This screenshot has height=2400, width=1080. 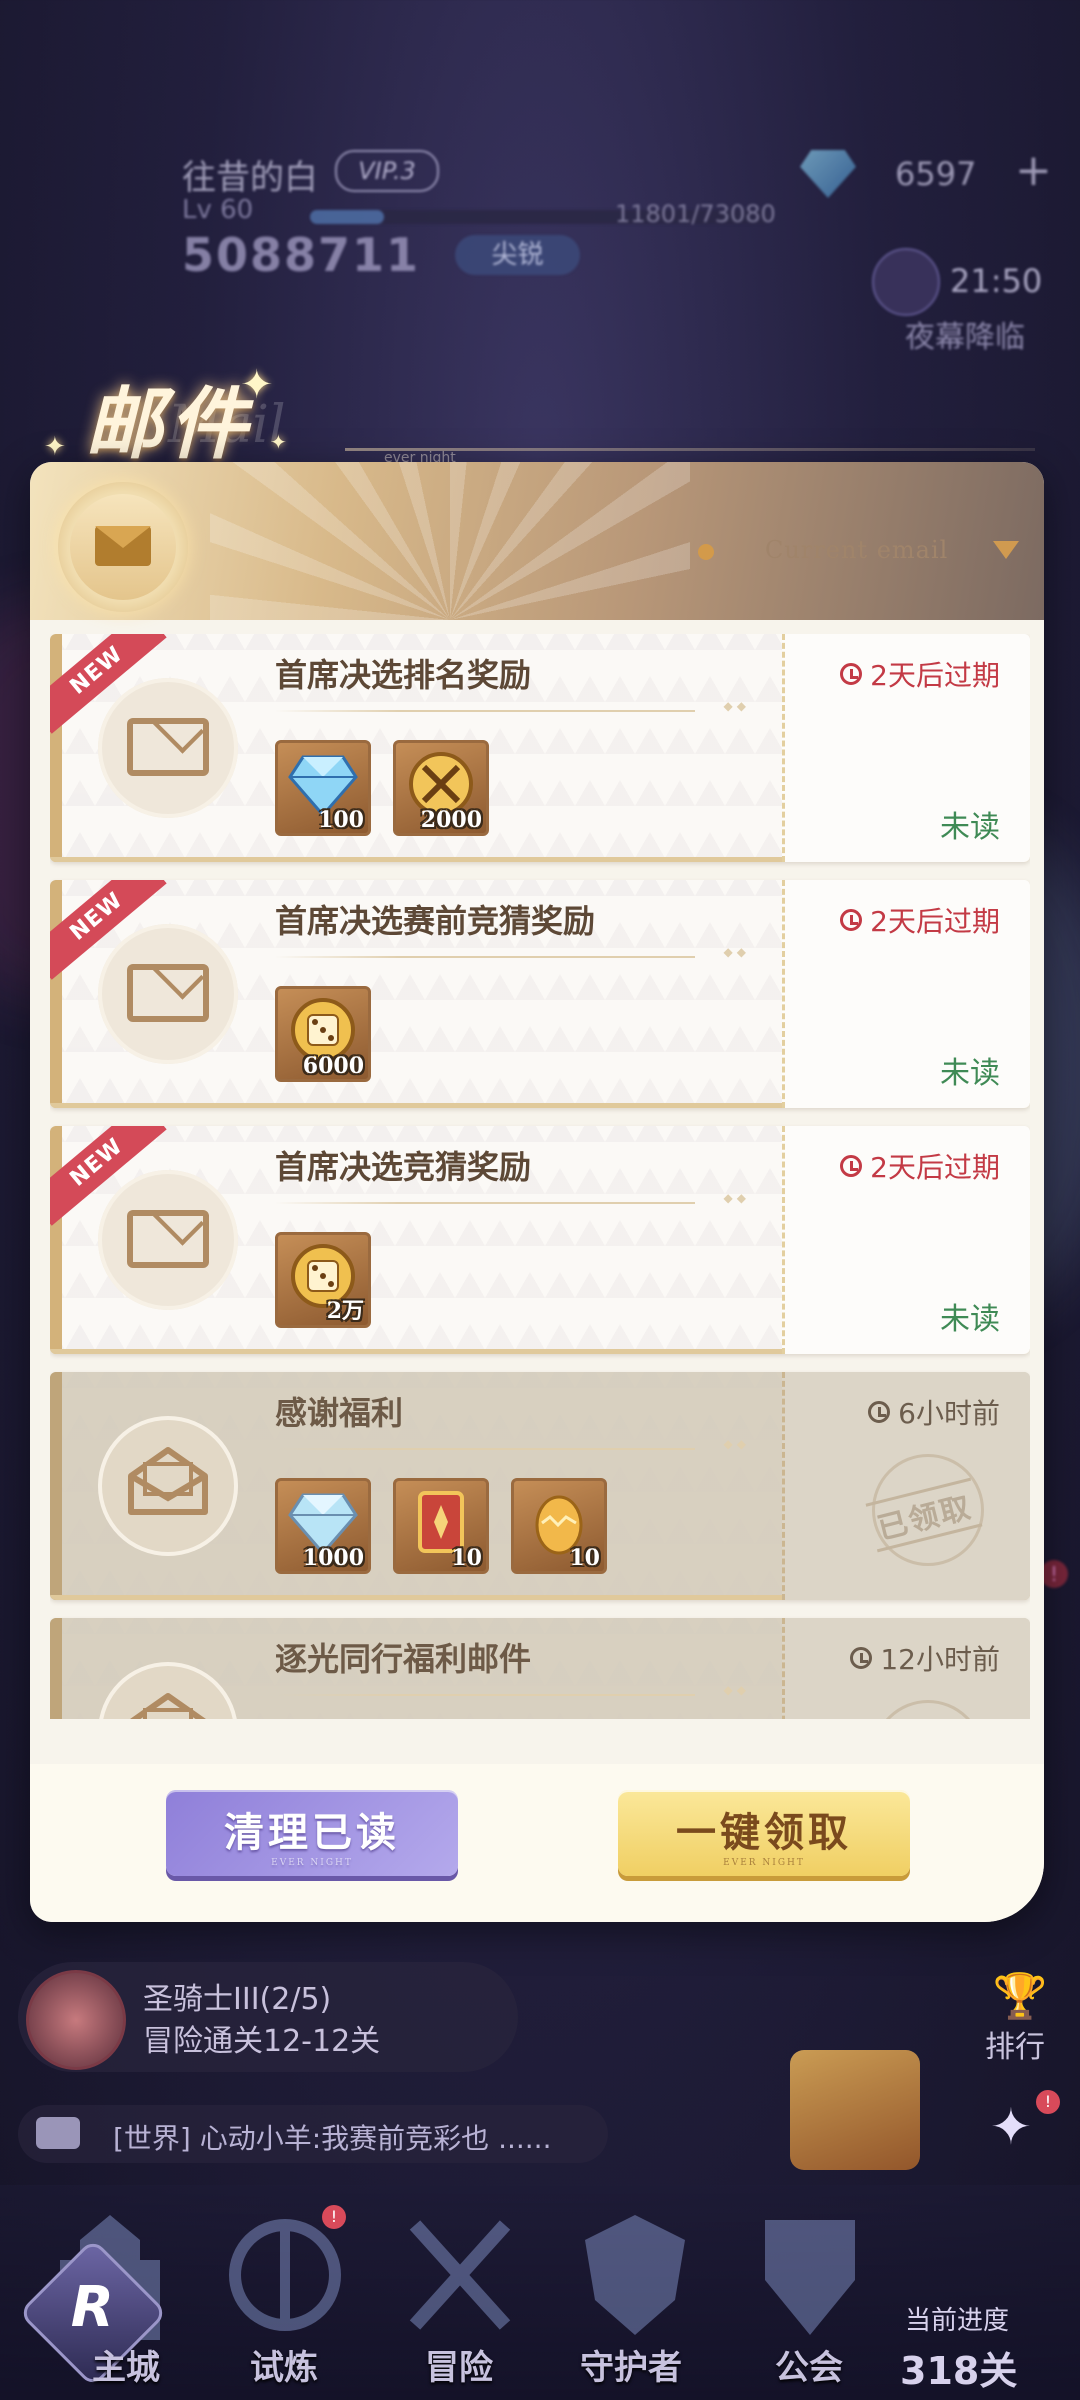 I want to click on quest-tracker: 圣骑士III(2/5) 冒险通关12-12关, so click(x=268, y=2017).